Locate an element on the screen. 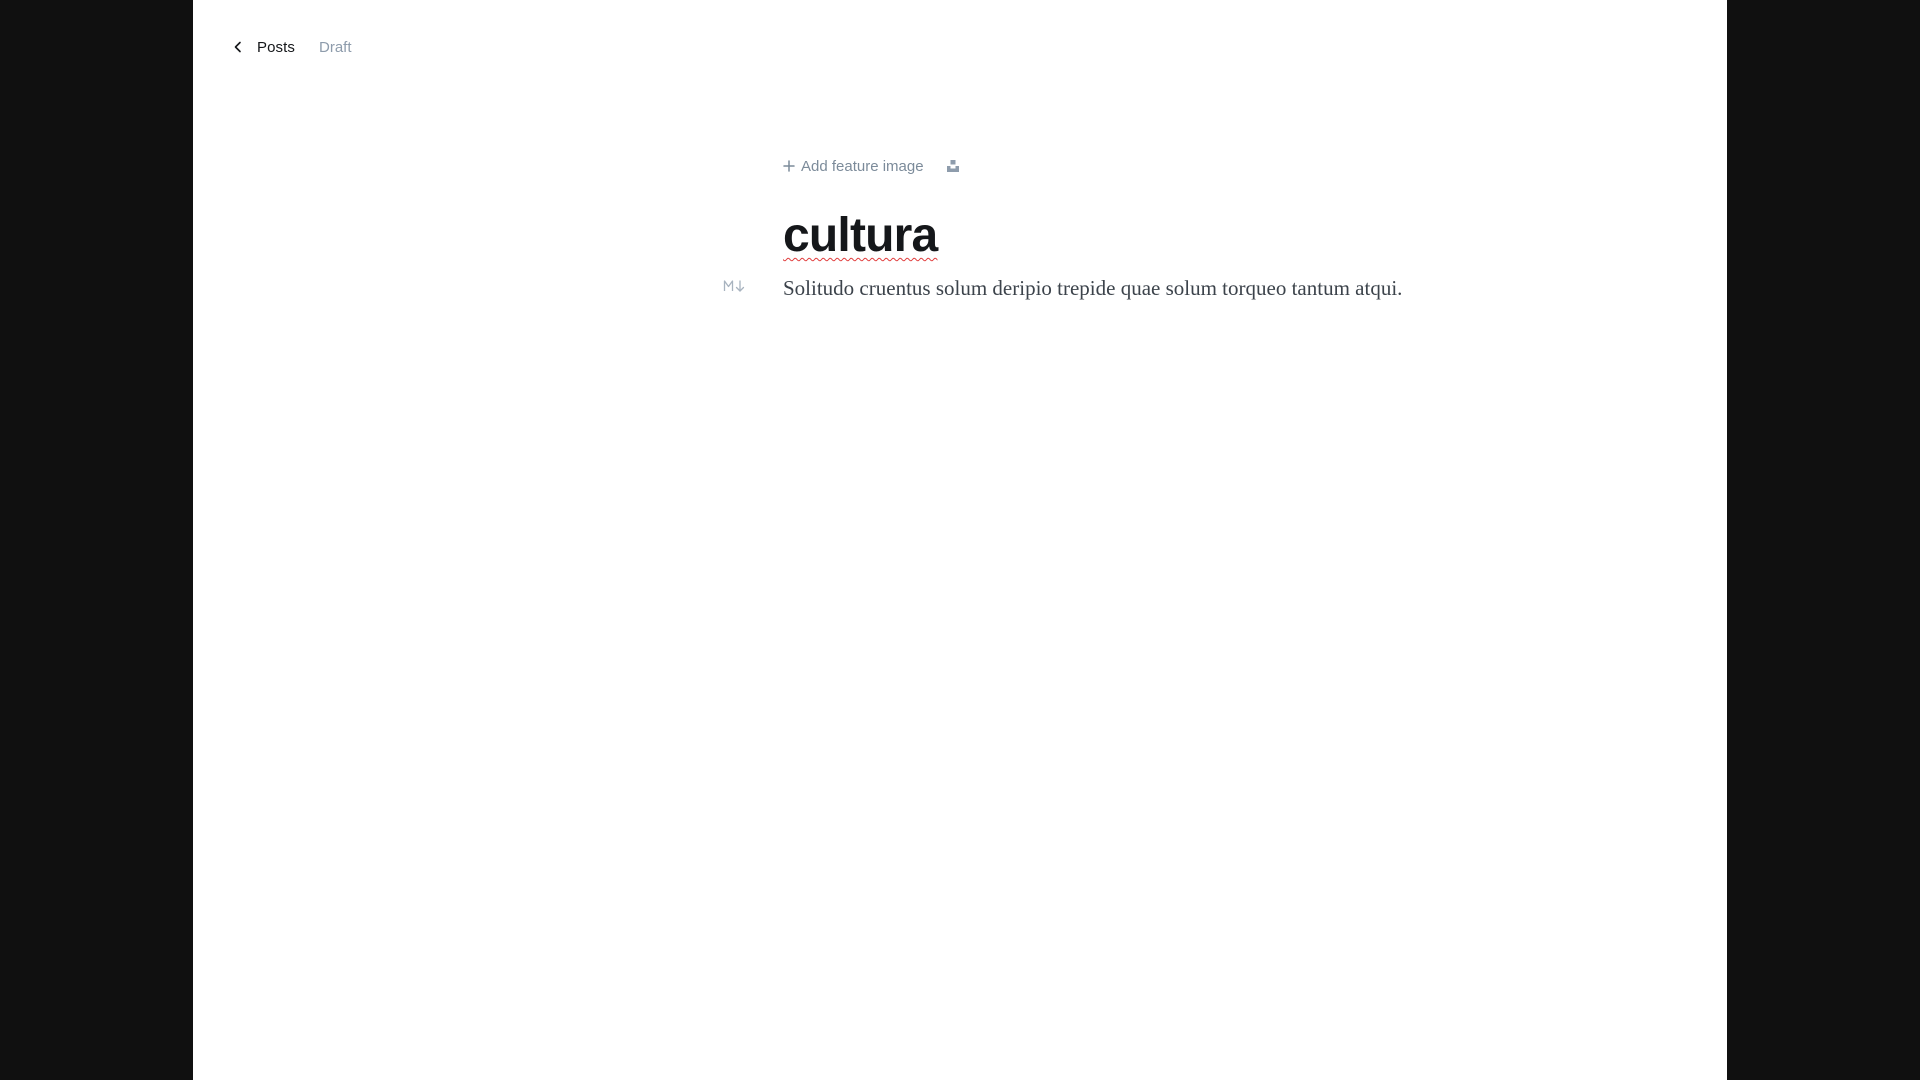 Image resolution: width=1920 pixels, height=1080 pixels. post-title-text: cultura is located at coordinates (860, 235).